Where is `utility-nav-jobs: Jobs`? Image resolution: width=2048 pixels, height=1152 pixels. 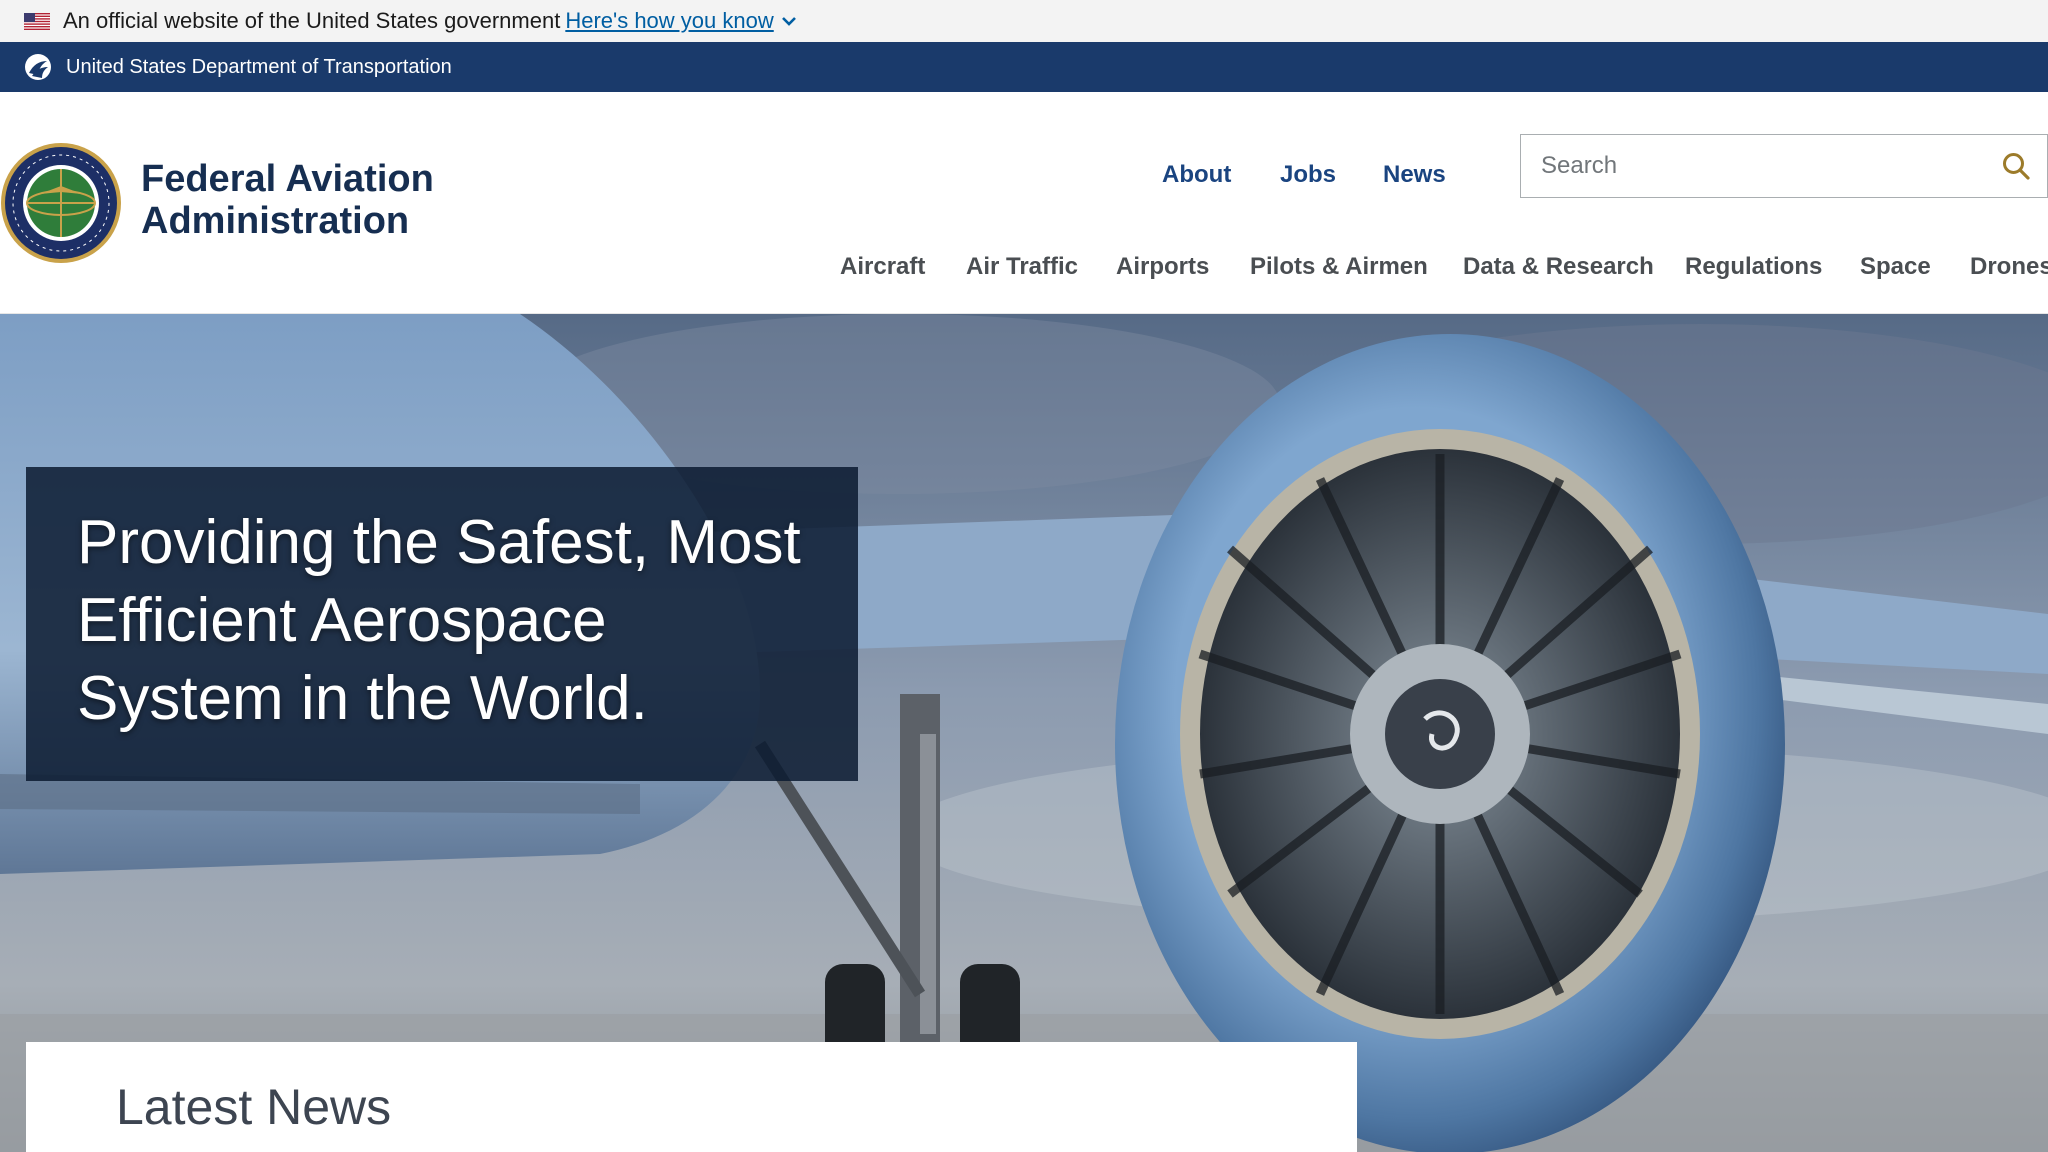
utility-nav-jobs: Jobs is located at coordinates (1308, 175).